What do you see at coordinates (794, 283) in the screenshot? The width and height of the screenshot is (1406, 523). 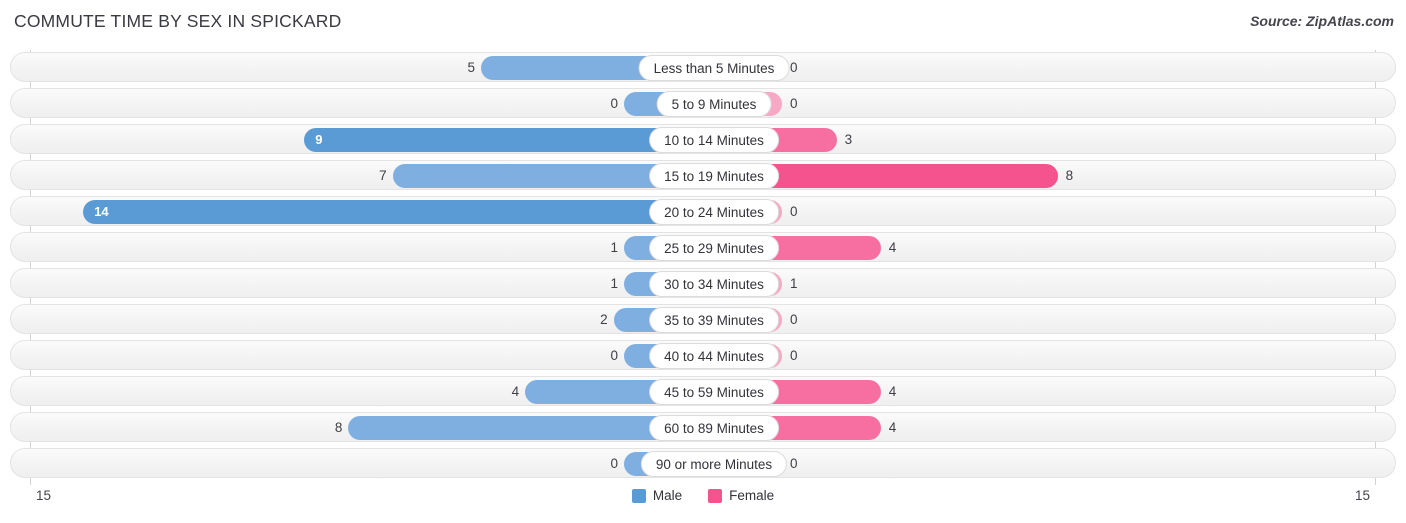 I see `bar-value-female: 1` at bounding box center [794, 283].